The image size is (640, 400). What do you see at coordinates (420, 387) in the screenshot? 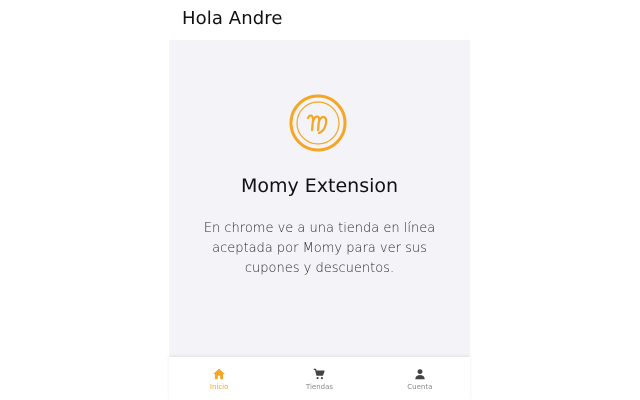
I see `nav-label-cuenta: Cuenta` at bounding box center [420, 387].